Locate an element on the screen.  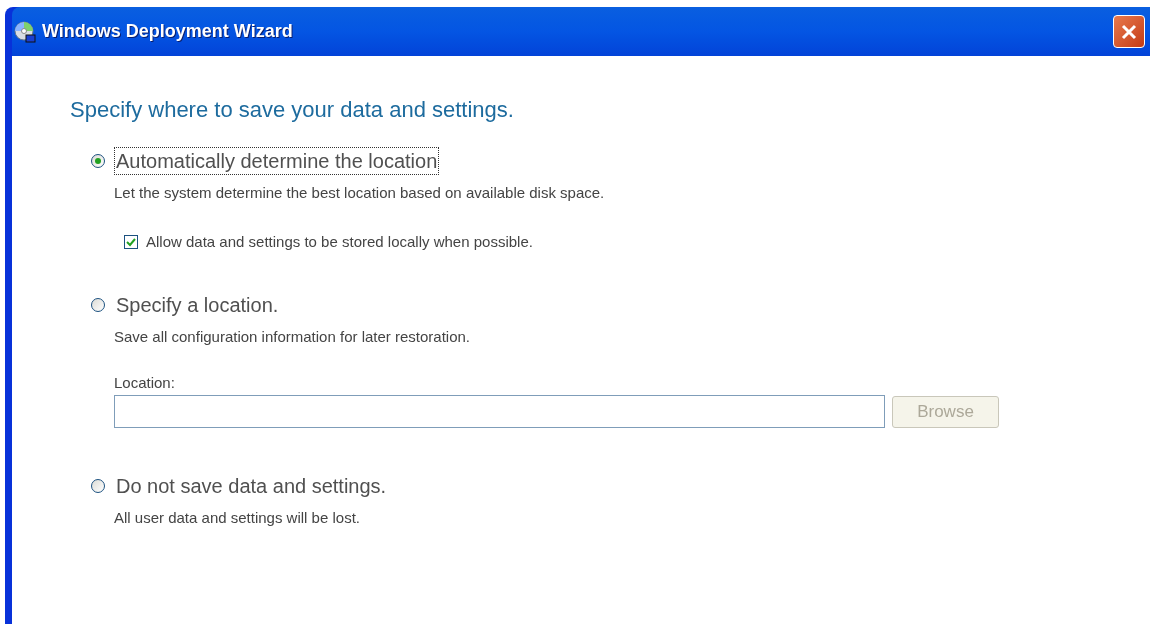
option-label: Automatically determine the location is located at coordinates (277, 161).